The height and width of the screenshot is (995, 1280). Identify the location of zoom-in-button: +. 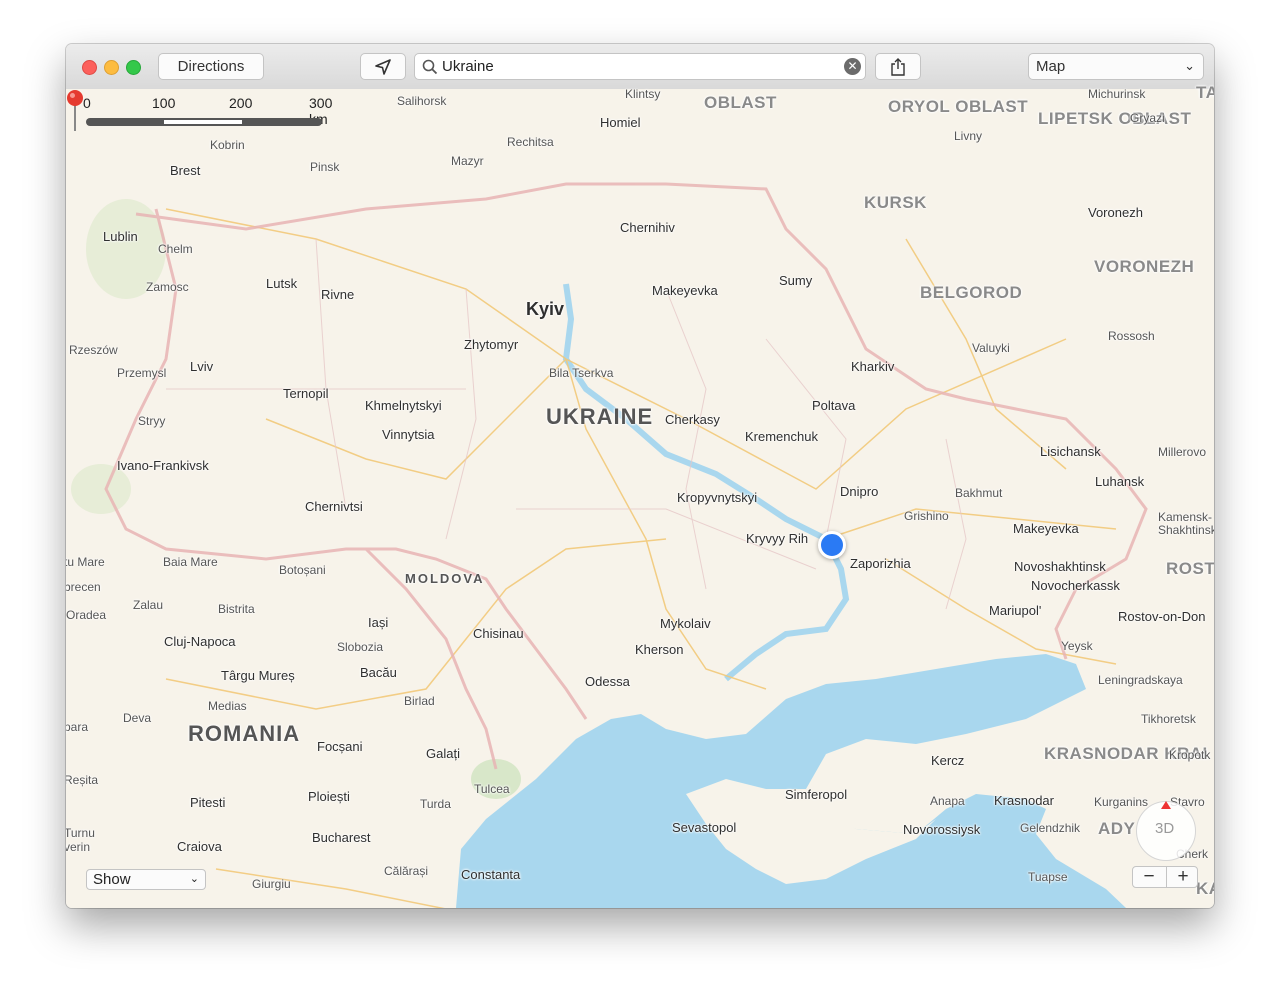
(1182, 876).